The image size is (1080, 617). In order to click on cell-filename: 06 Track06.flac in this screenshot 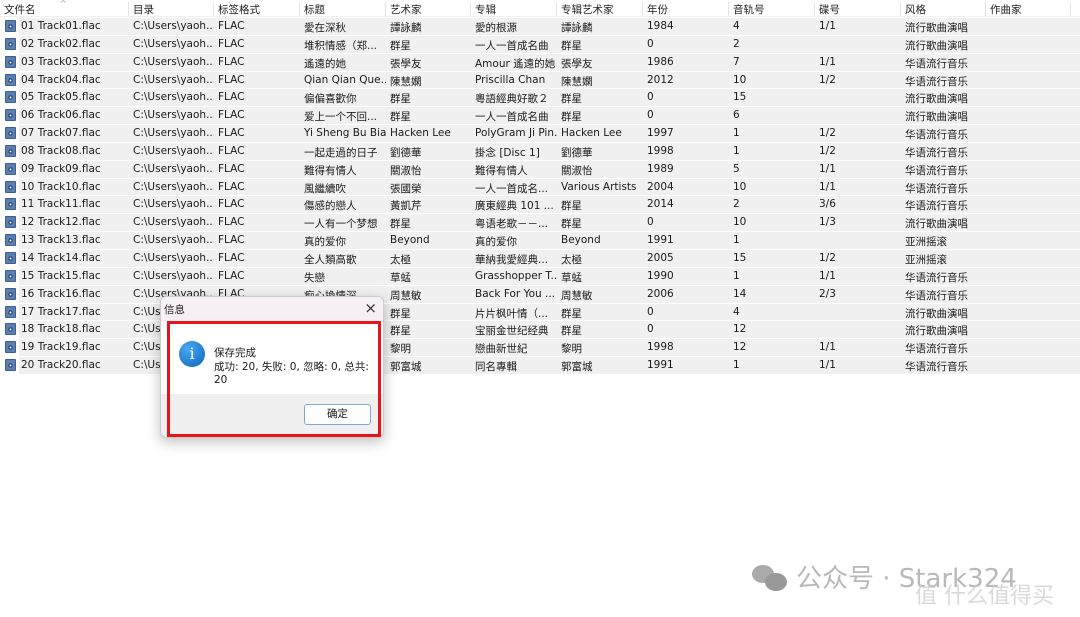, I will do `click(61, 115)`.